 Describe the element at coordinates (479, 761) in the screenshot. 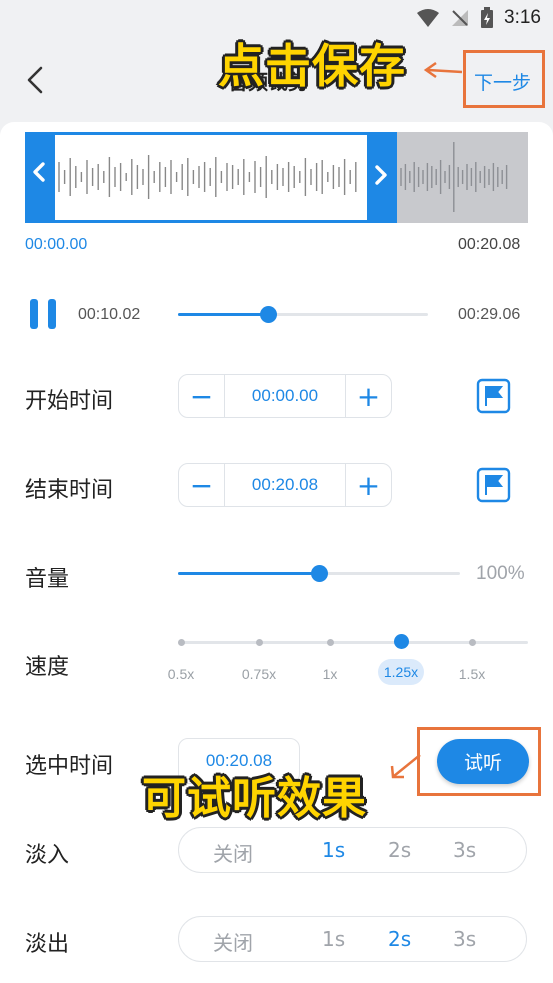

I see `preview-button-highlight` at that location.